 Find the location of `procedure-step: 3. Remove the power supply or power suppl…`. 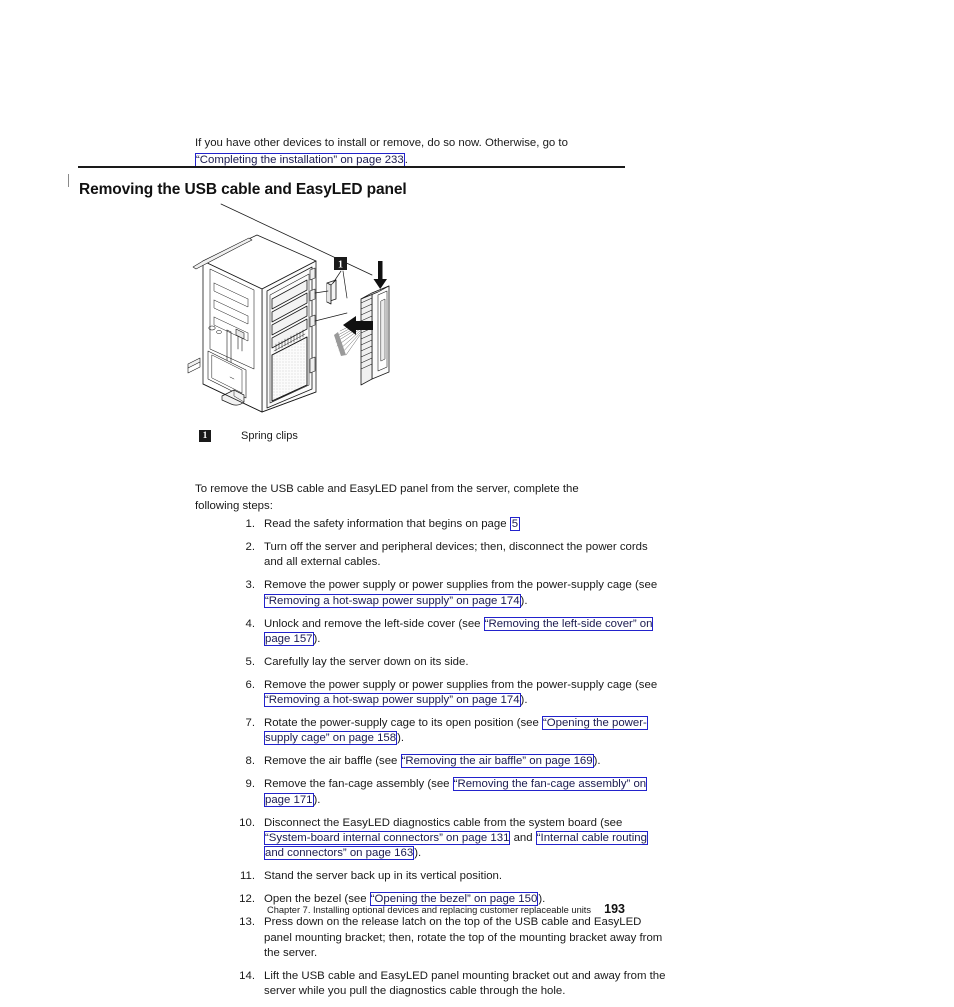

procedure-step: 3. Remove the power supply or power suppl… is located at coordinates (451, 593).